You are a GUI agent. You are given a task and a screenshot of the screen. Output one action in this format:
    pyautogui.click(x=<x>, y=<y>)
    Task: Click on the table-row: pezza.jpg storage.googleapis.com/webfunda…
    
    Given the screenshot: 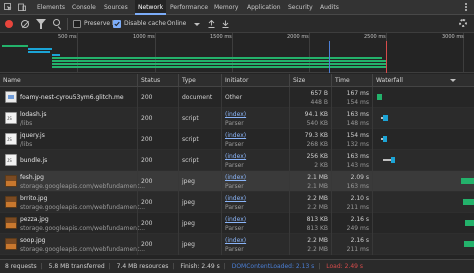 What is the action you would take?
    pyautogui.click(x=237, y=223)
    